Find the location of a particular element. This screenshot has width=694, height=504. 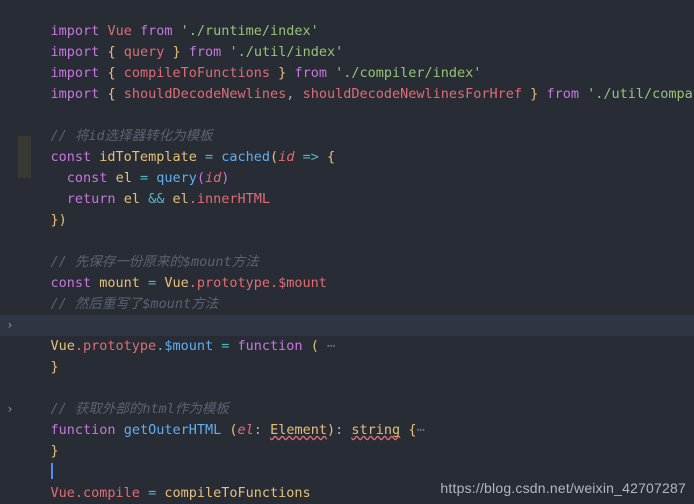

code-line: const el = query(id) is located at coordinates (347, 166).